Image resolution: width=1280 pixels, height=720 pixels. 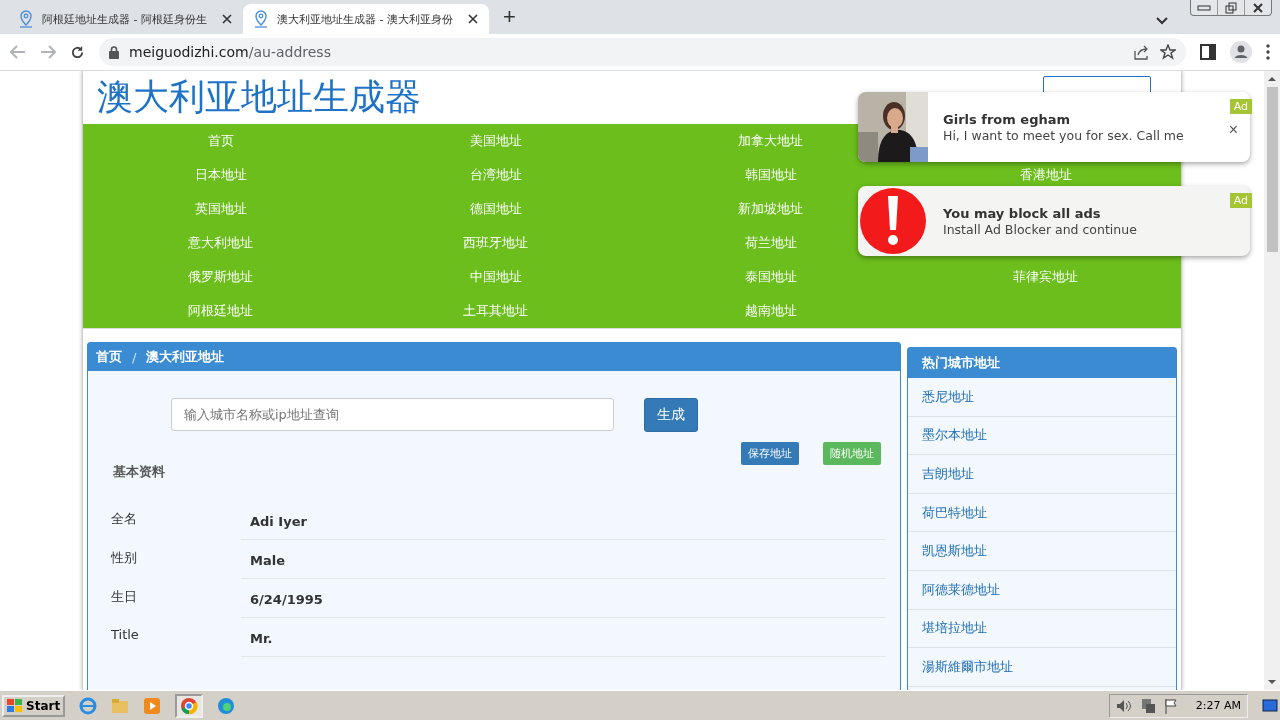 What do you see at coordinates (564, 637) in the screenshot?
I see `field-value: Mr.` at bounding box center [564, 637].